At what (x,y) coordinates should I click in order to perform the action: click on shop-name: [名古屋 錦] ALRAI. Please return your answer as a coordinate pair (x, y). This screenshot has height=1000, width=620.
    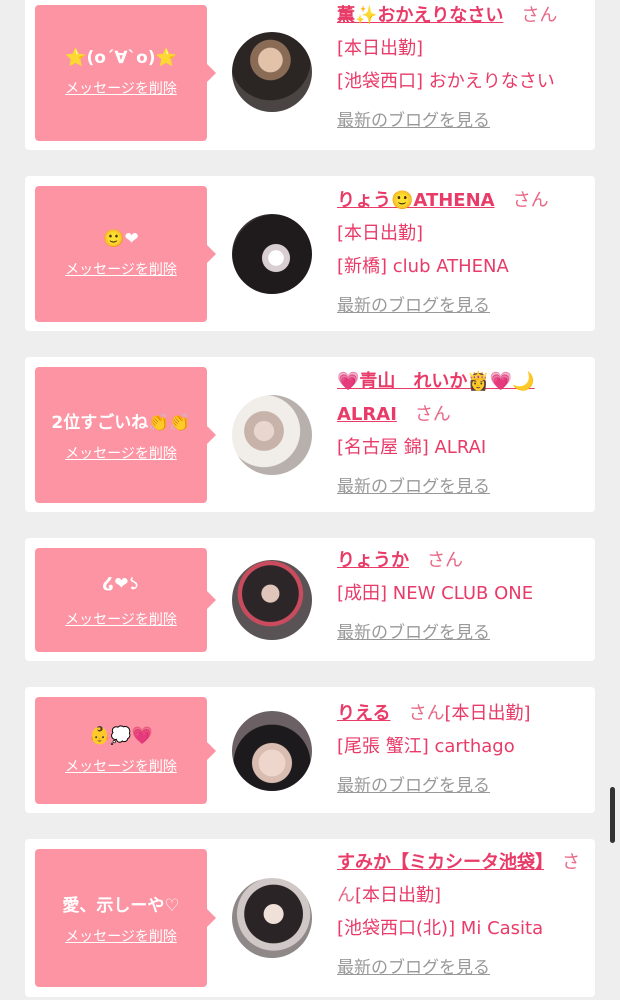
    Looking at the image, I should click on (412, 447).